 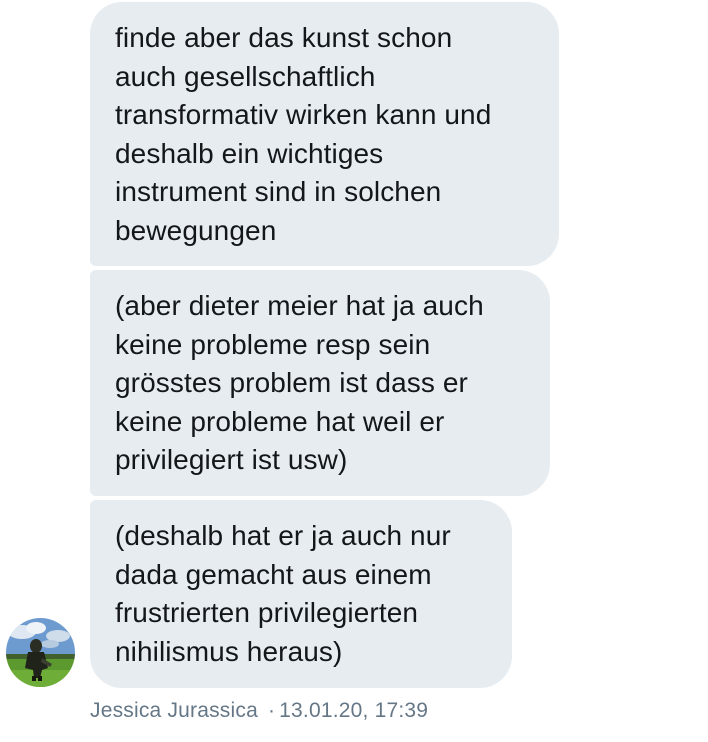 I want to click on message-timestamp: 13.01.20, 17:39, so click(x=354, y=710).